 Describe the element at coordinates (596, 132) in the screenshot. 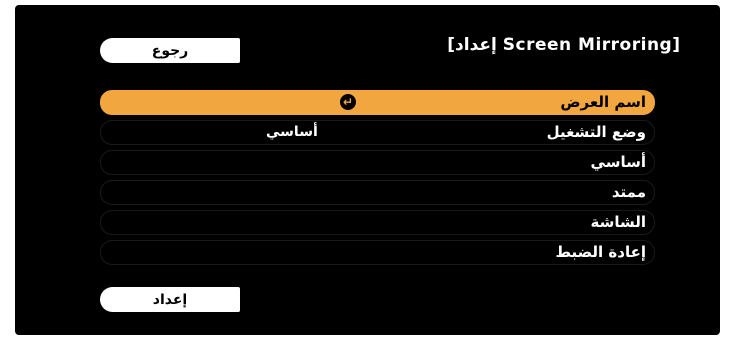

I see `menu-item-label: وضع التشغيل` at that location.